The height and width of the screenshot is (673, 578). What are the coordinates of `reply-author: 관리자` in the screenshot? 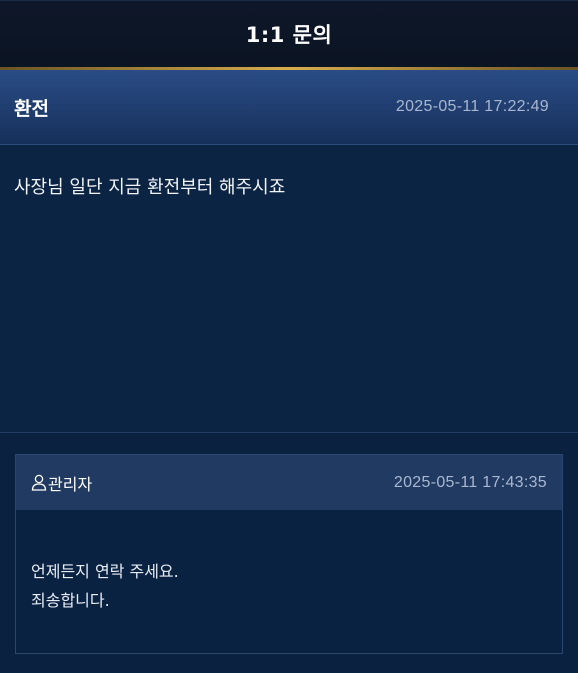 It's located at (61, 483).